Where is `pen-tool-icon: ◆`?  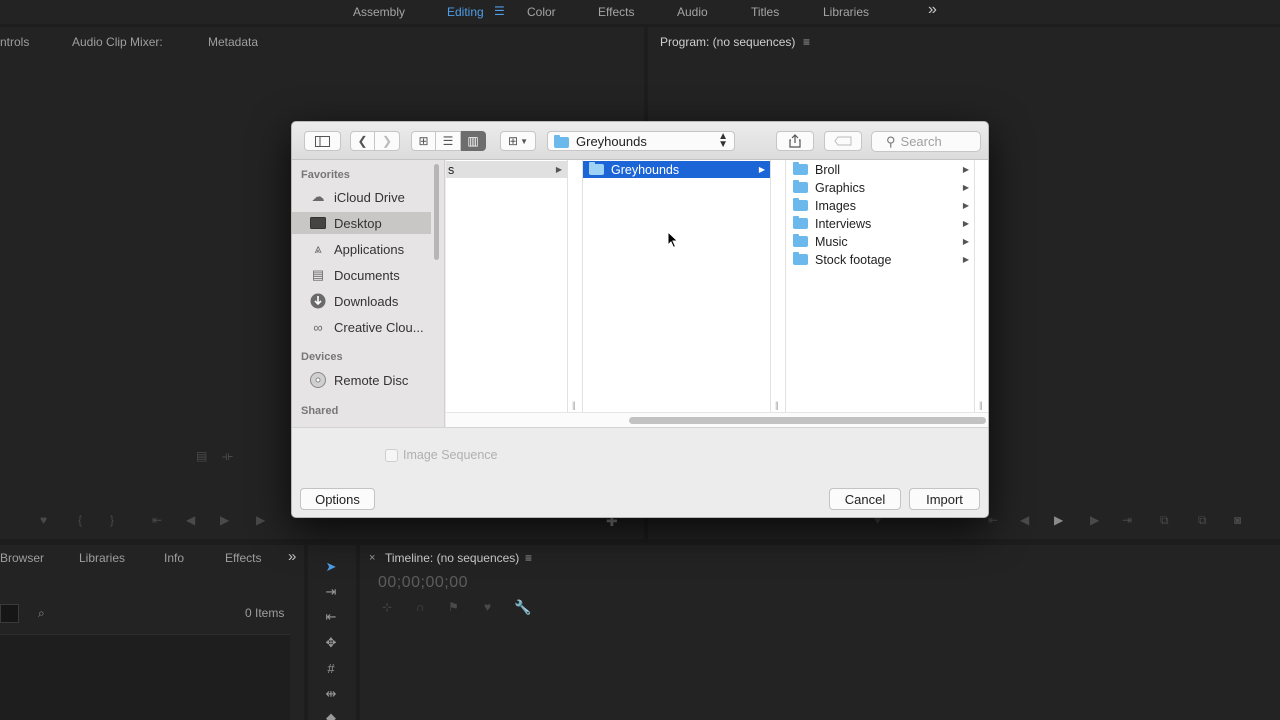 pen-tool-icon: ◆ is located at coordinates (331, 715).